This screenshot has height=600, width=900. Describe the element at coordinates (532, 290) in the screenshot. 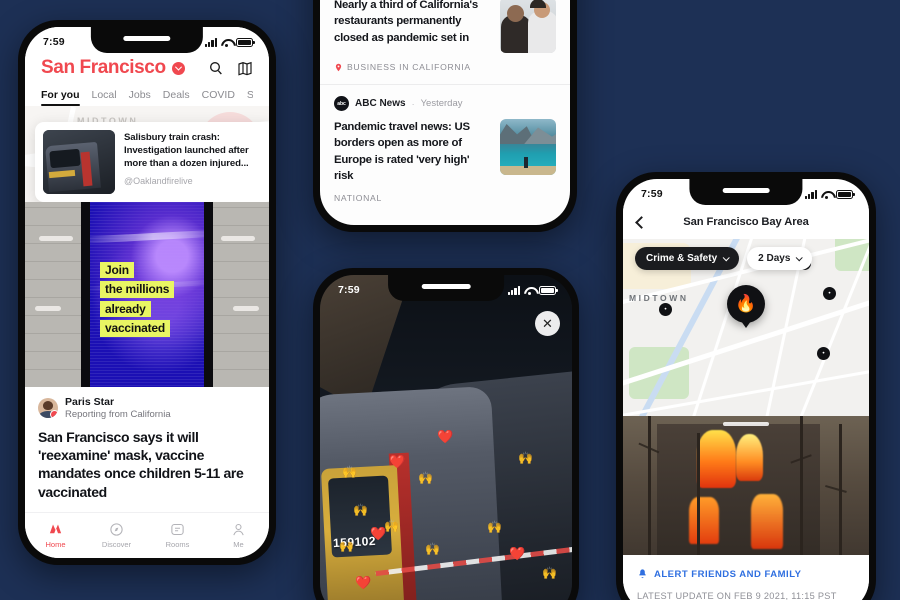

I see `status-indicators` at that location.